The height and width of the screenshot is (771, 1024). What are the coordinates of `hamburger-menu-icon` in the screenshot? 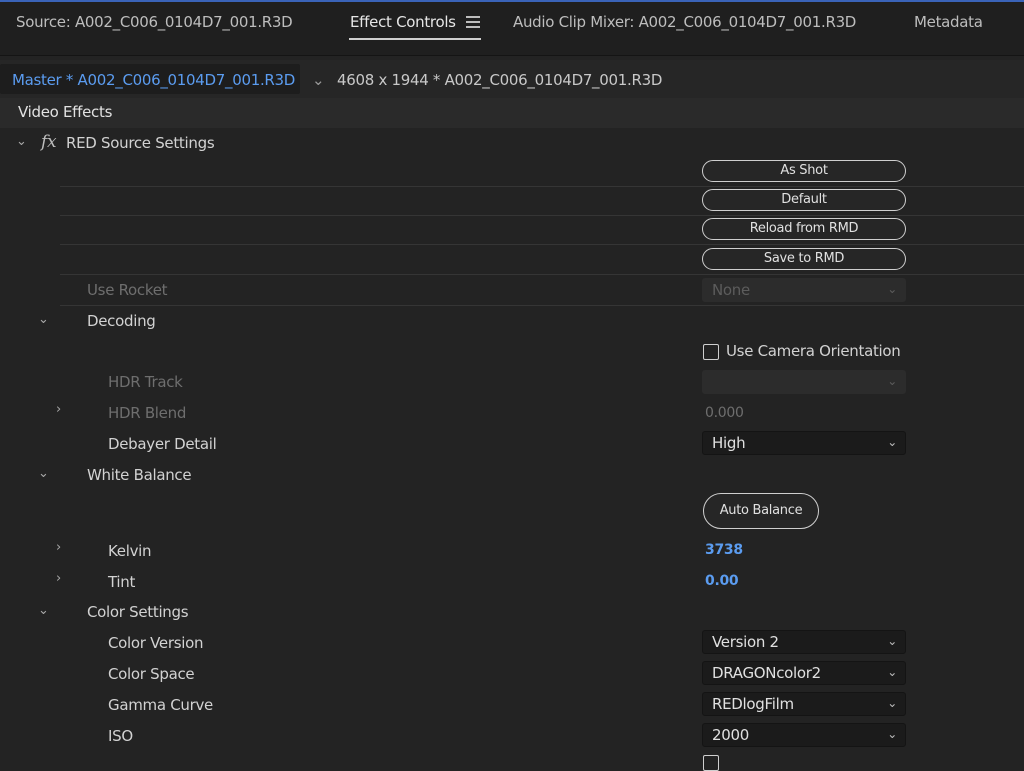 It's located at (473, 22).